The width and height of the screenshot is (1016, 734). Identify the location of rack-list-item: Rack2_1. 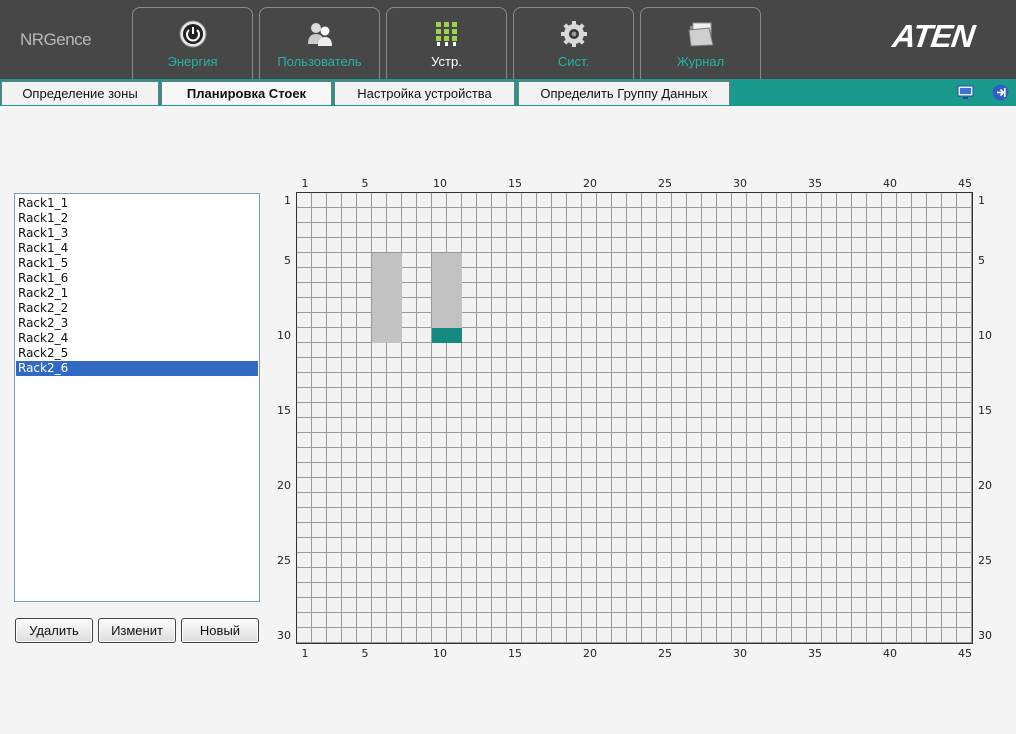
(137, 293).